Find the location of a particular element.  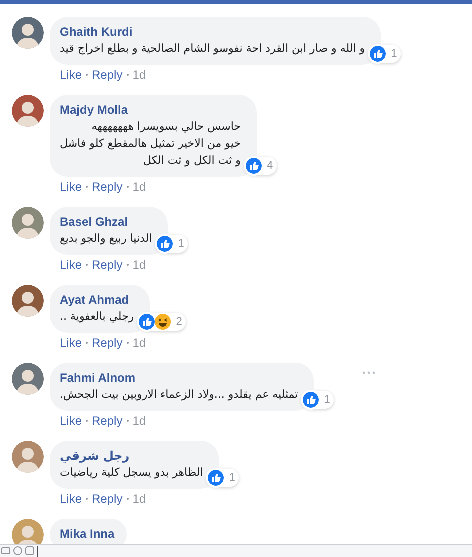

text-cursor is located at coordinates (37, 551).